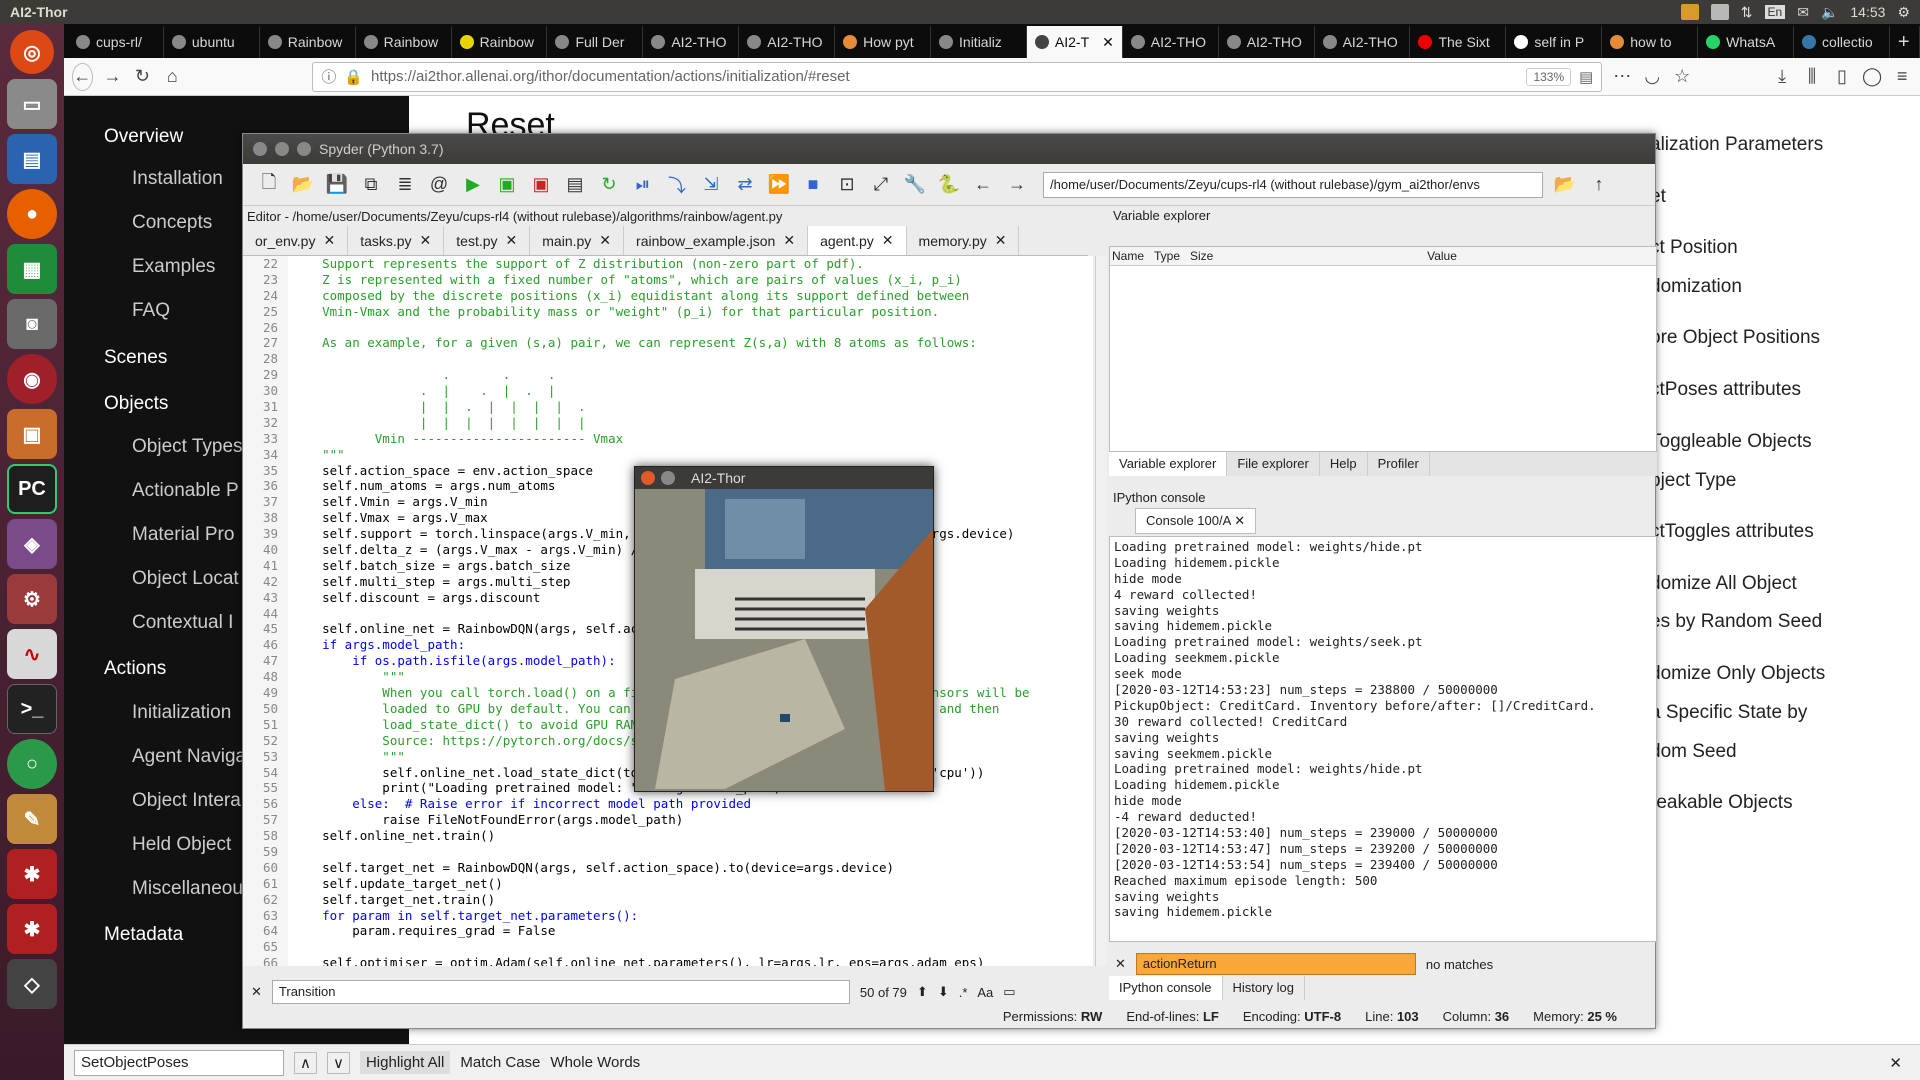 The height and width of the screenshot is (1080, 1920). What do you see at coordinates (32, 819) in the screenshot?
I see `text-editor-icon: ✎` at bounding box center [32, 819].